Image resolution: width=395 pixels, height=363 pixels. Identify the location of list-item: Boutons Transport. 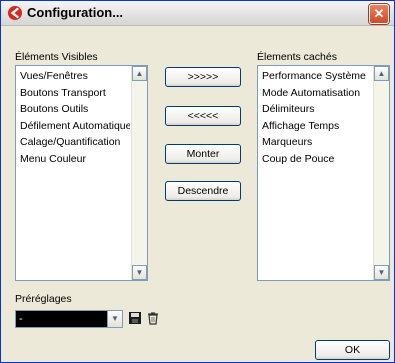
(74, 93).